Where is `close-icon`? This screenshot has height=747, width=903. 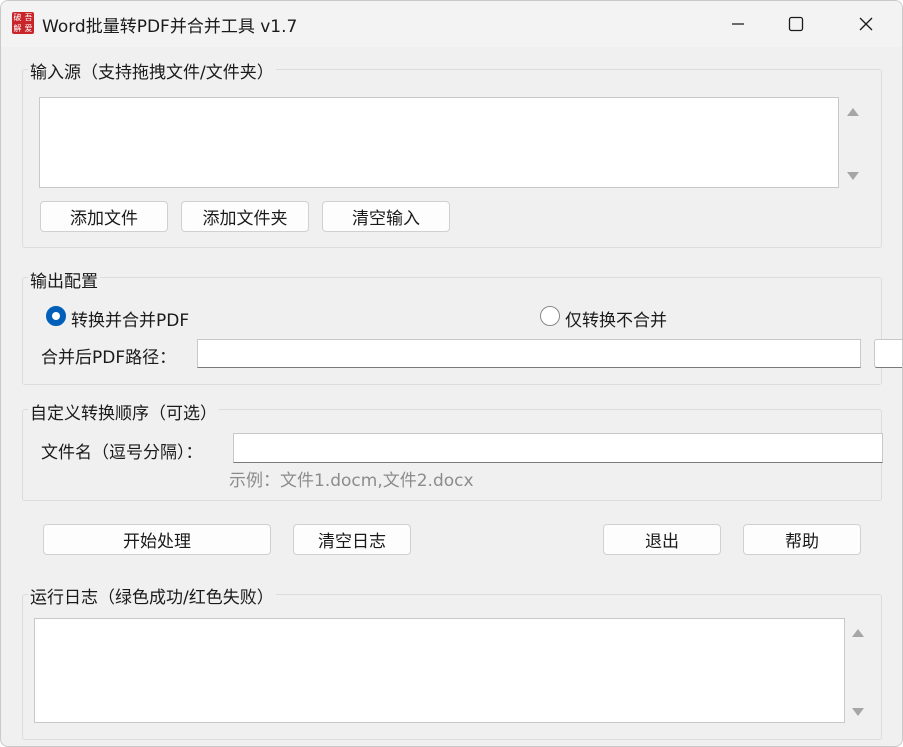 close-icon is located at coordinates (866, 24).